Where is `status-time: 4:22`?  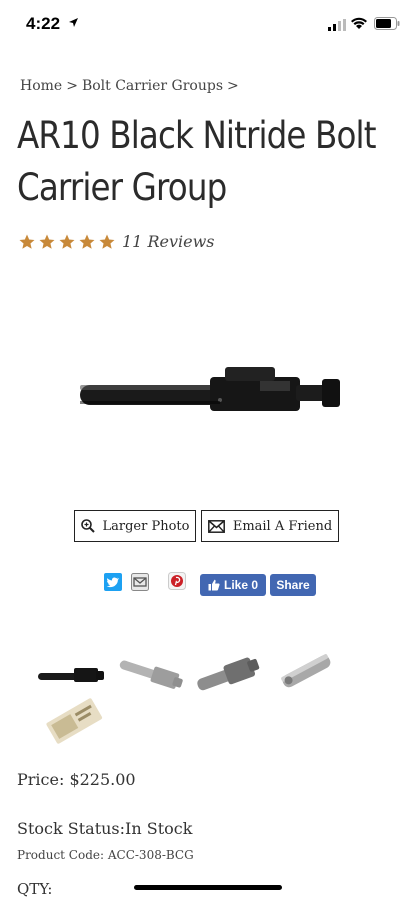
status-time: 4:22 is located at coordinates (43, 23).